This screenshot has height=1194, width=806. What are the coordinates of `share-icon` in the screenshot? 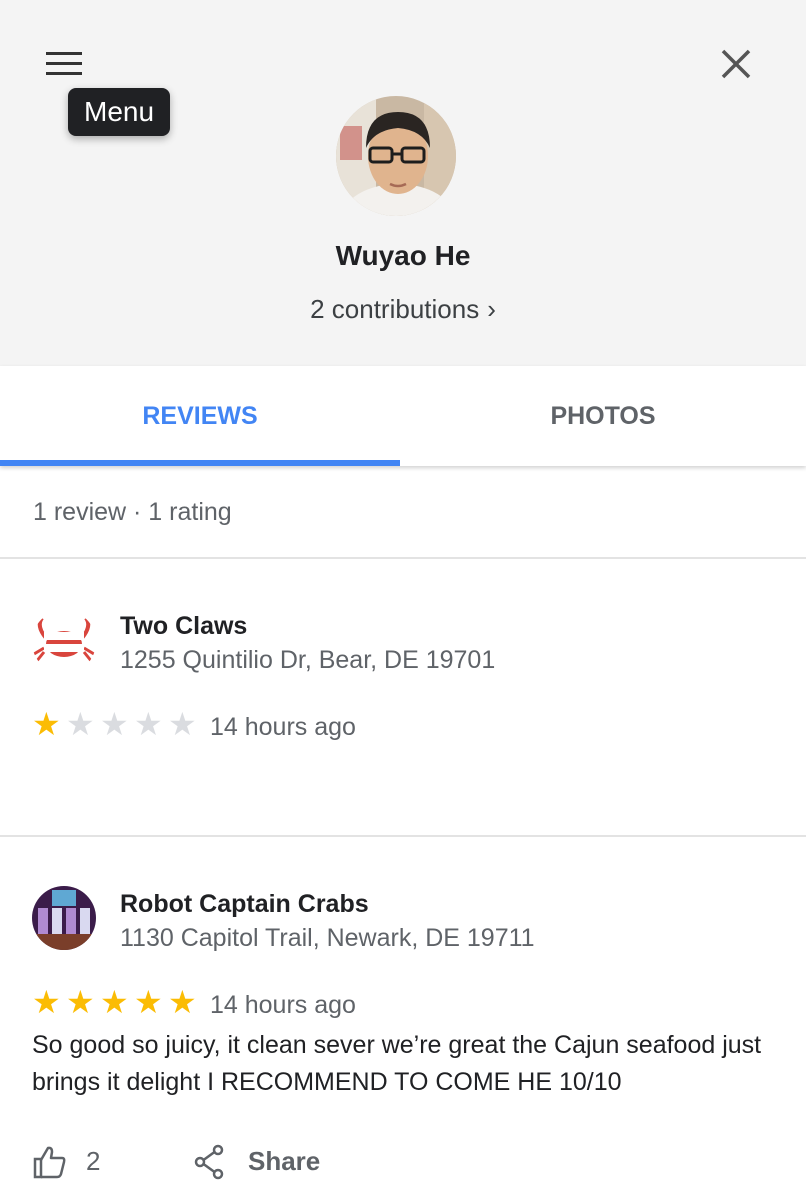 It's located at (209, 1162).